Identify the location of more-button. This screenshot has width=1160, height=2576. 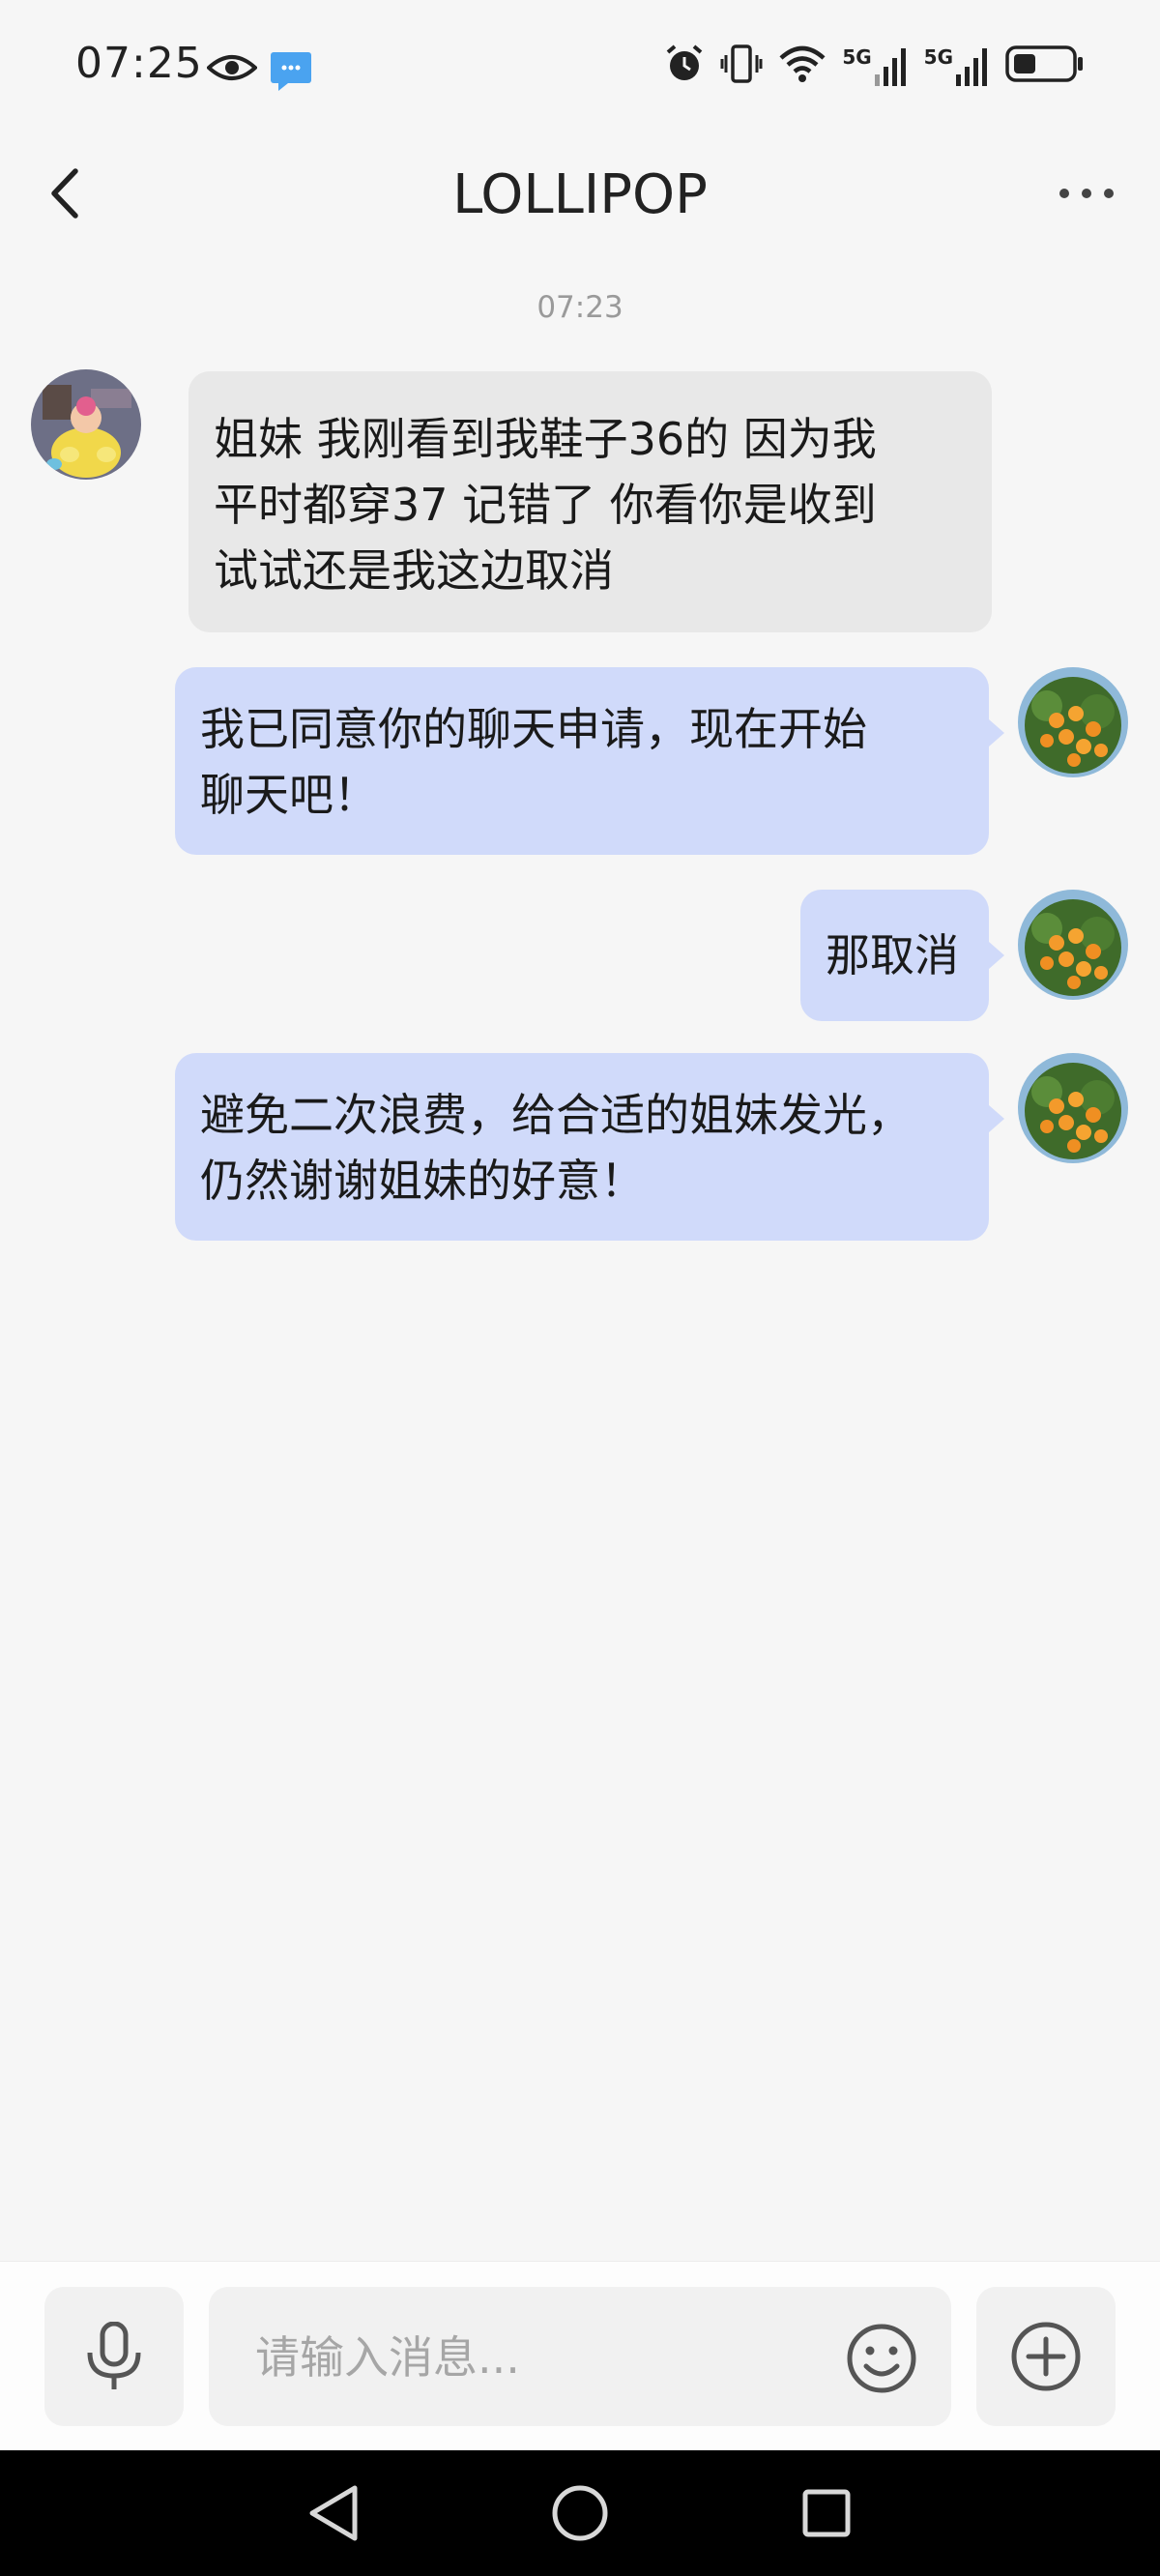
(1086, 193).